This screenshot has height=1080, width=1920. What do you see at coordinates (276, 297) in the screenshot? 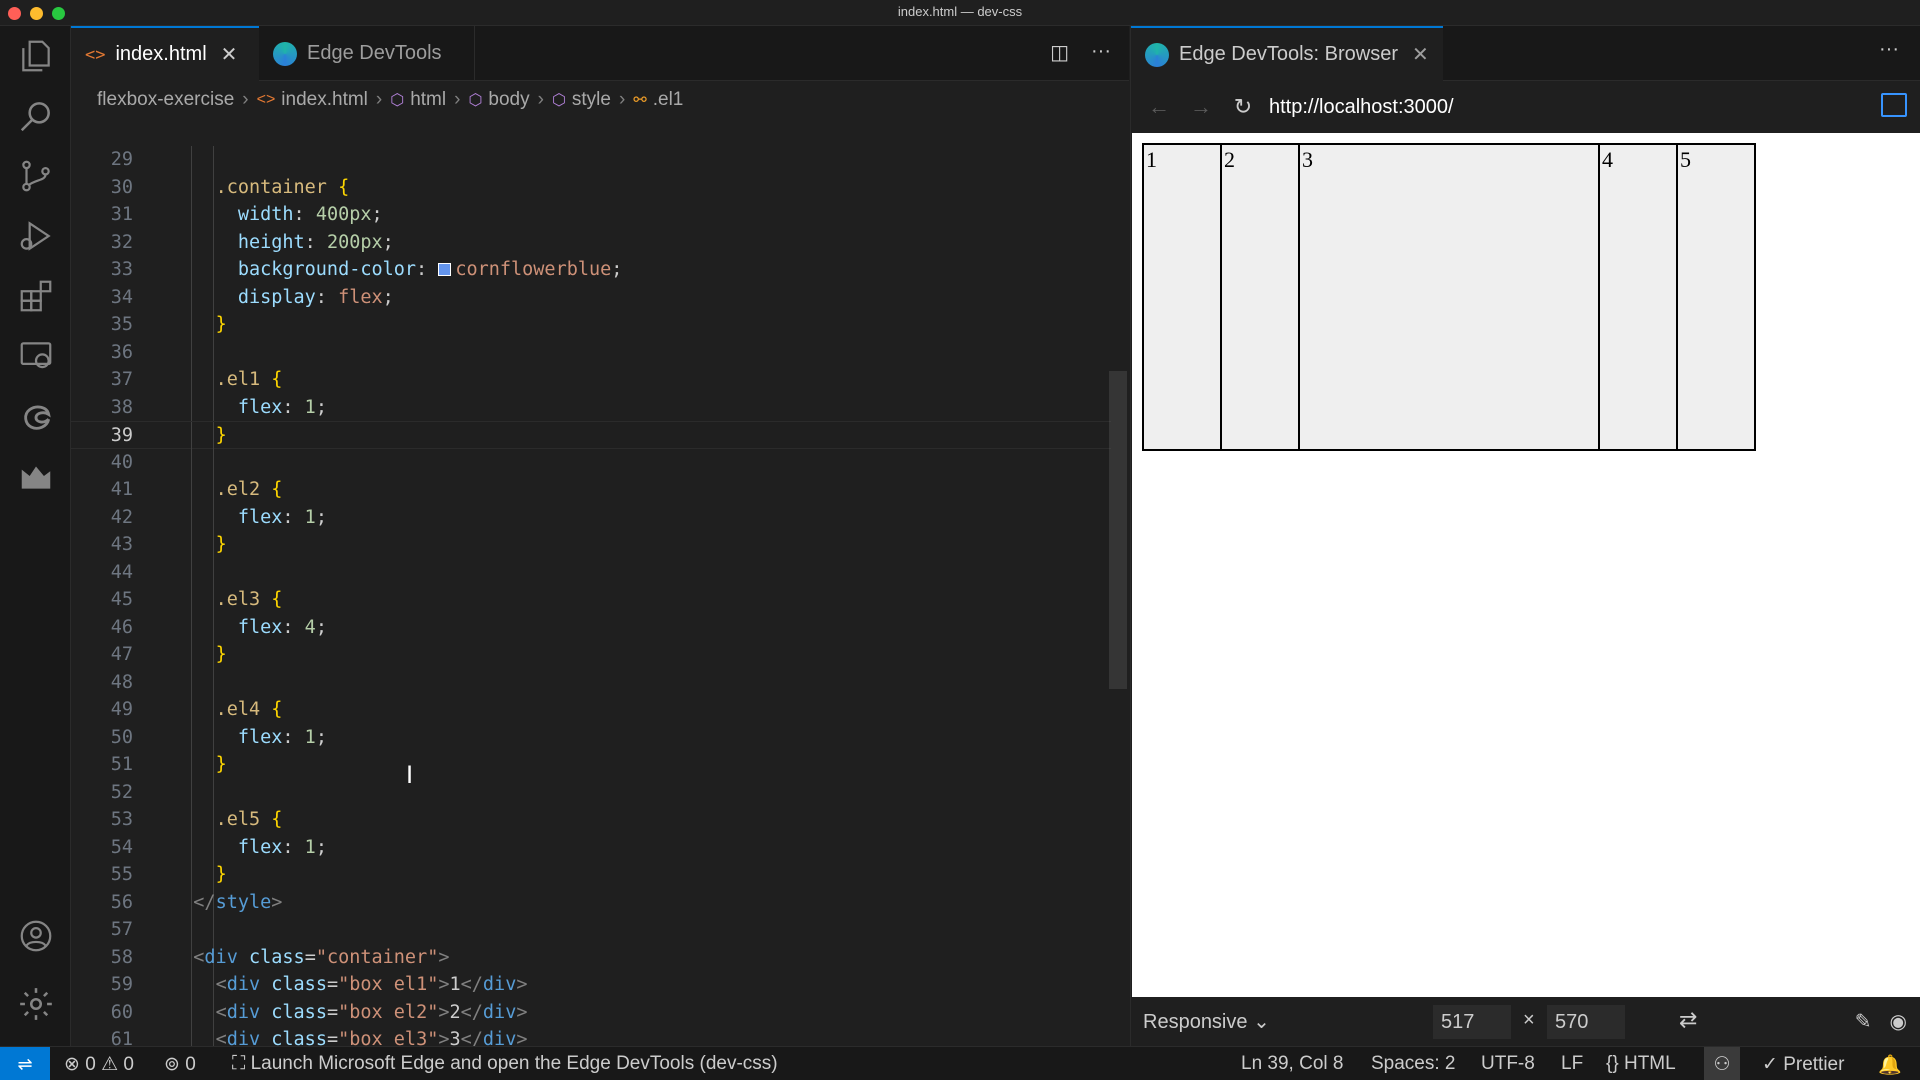
I see `code-token: display` at bounding box center [276, 297].